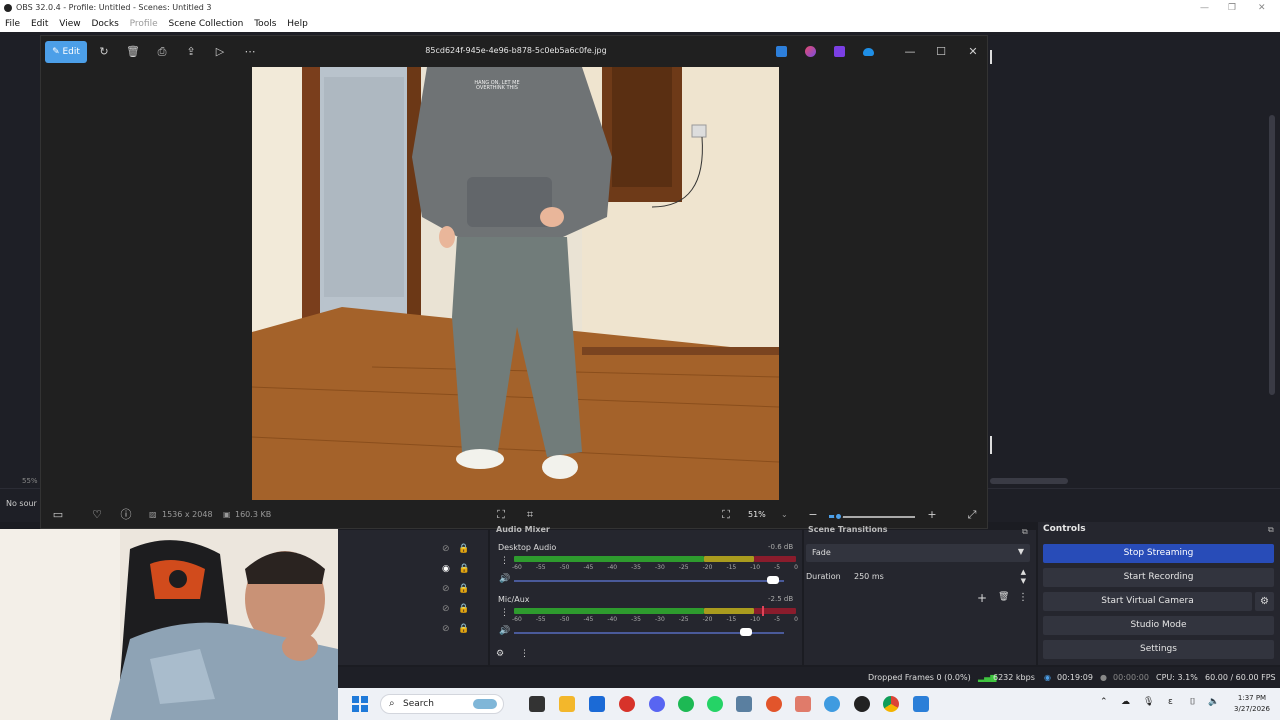 The width and height of the screenshot is (1280, 720). What do you see at coordinates (657, 704) in the screenshot?
I see `discord-icon` at bounding box center [657, 704].